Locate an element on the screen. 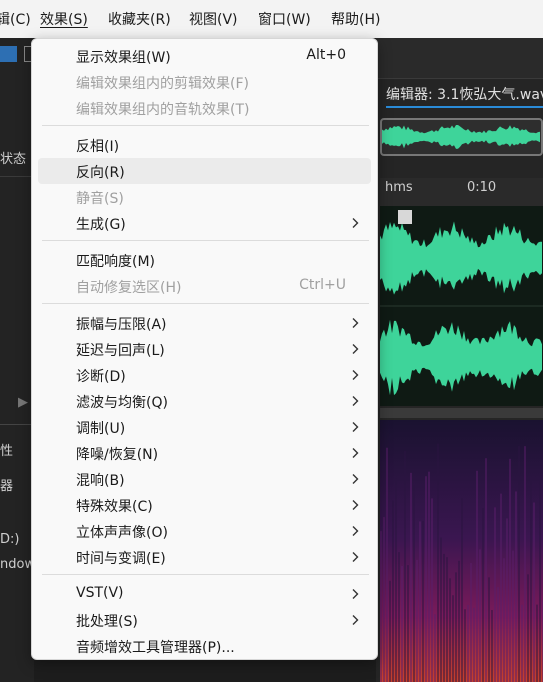 The height and width of the screenshot is (682, 543). menu-item-noise-reduction: 降噪/恢复(N) is located at coordinates (204, 453).